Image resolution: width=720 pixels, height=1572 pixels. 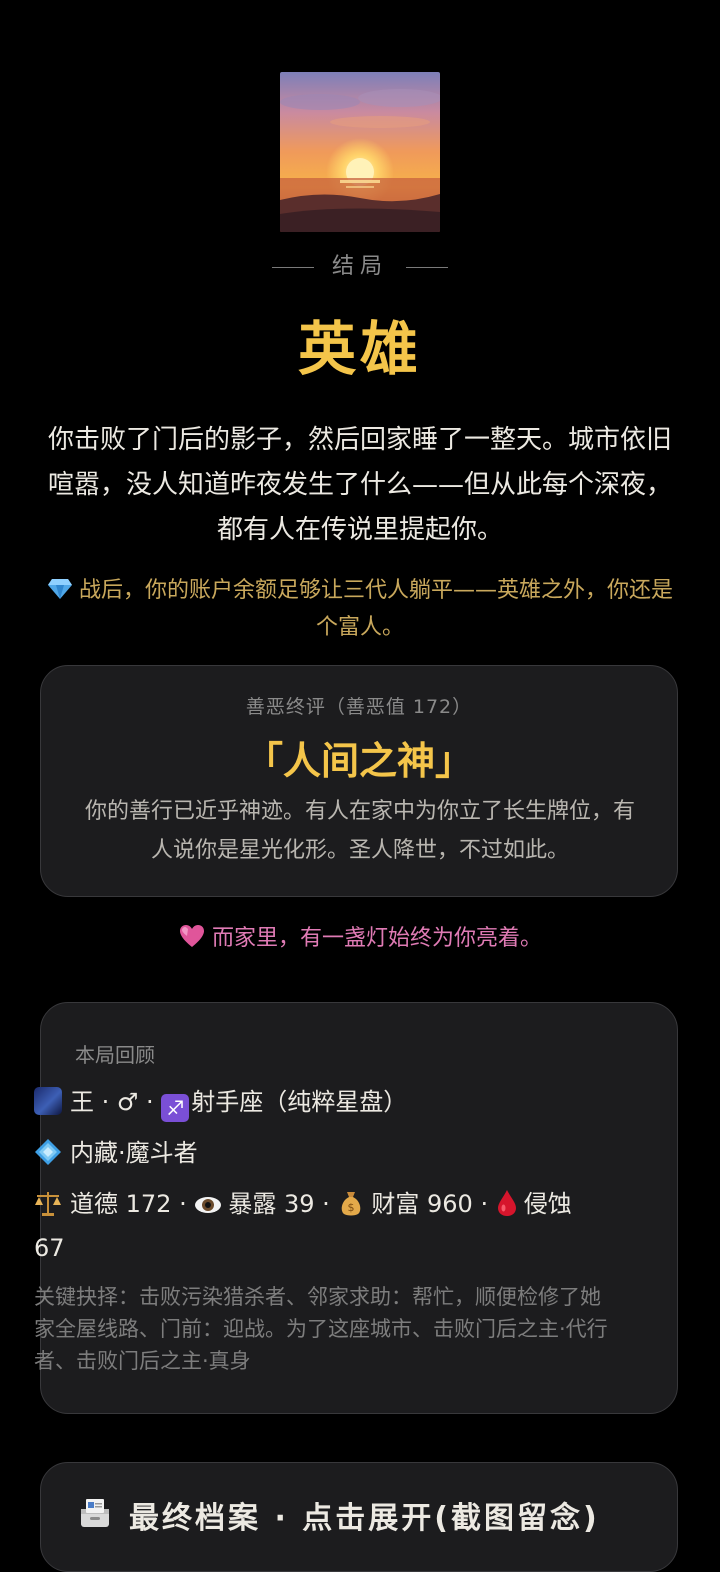 What do you see at coordinates (48, 1158) in the screenshot?
I see `diamond-icon` at bounding box center [48, 1158].